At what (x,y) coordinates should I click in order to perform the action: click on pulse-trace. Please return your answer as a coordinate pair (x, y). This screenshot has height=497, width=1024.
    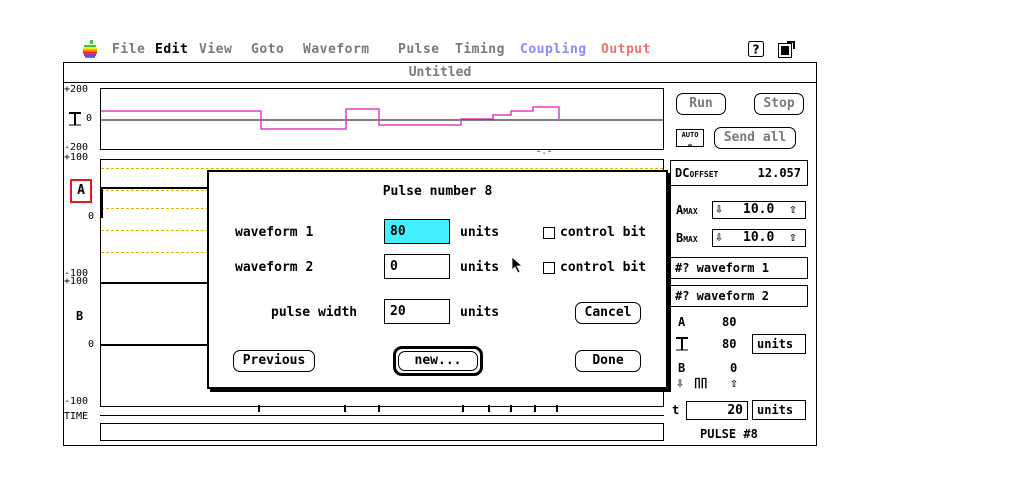
    Looking at the image, I should click on (382, 118).